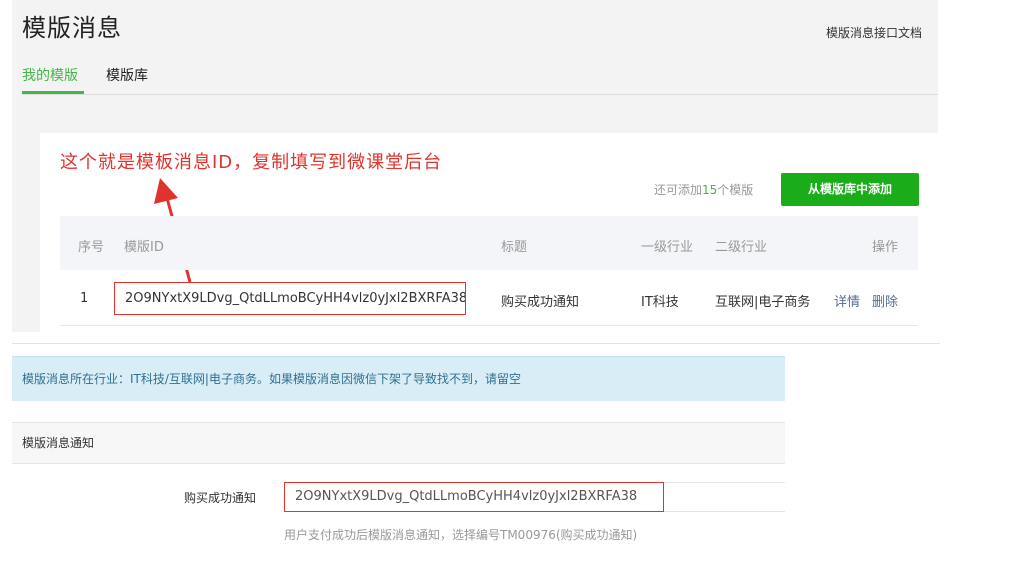 This screenshot has height=564, width=1021. I want to click on column-header-industry1: 一级行业, so click(667, 247).